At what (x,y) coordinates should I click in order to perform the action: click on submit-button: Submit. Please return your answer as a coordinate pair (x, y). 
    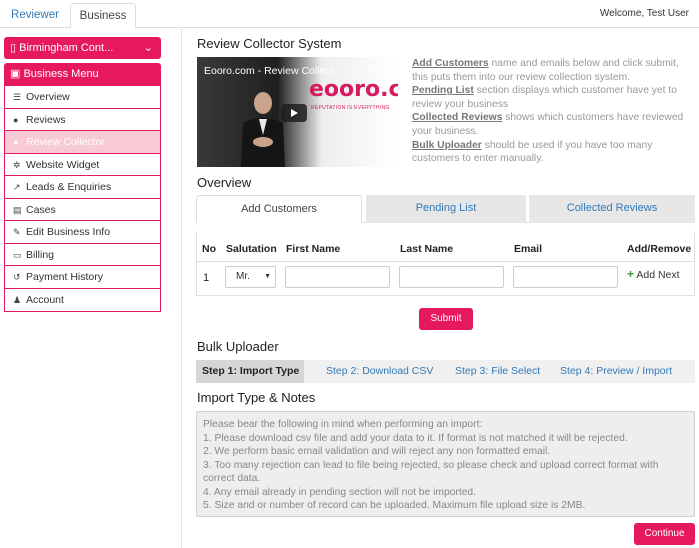
    Looking at the image, I should click on (446, 319).